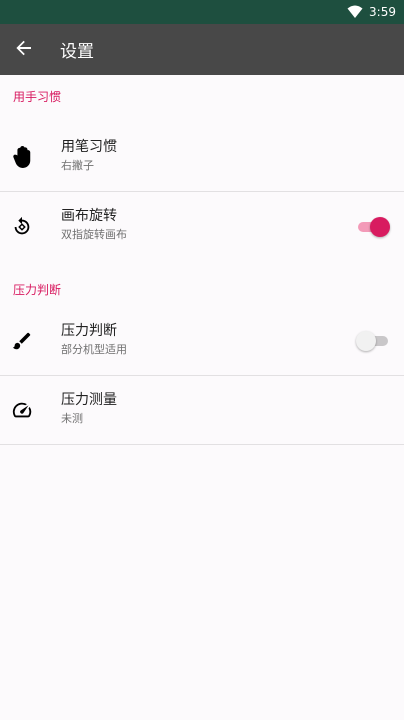 The height and width of the screenshot is (720, 404). Describe the element at coordinates (89, 216) in the screenshot. I see `setting-title: 画布旋转` at that location.